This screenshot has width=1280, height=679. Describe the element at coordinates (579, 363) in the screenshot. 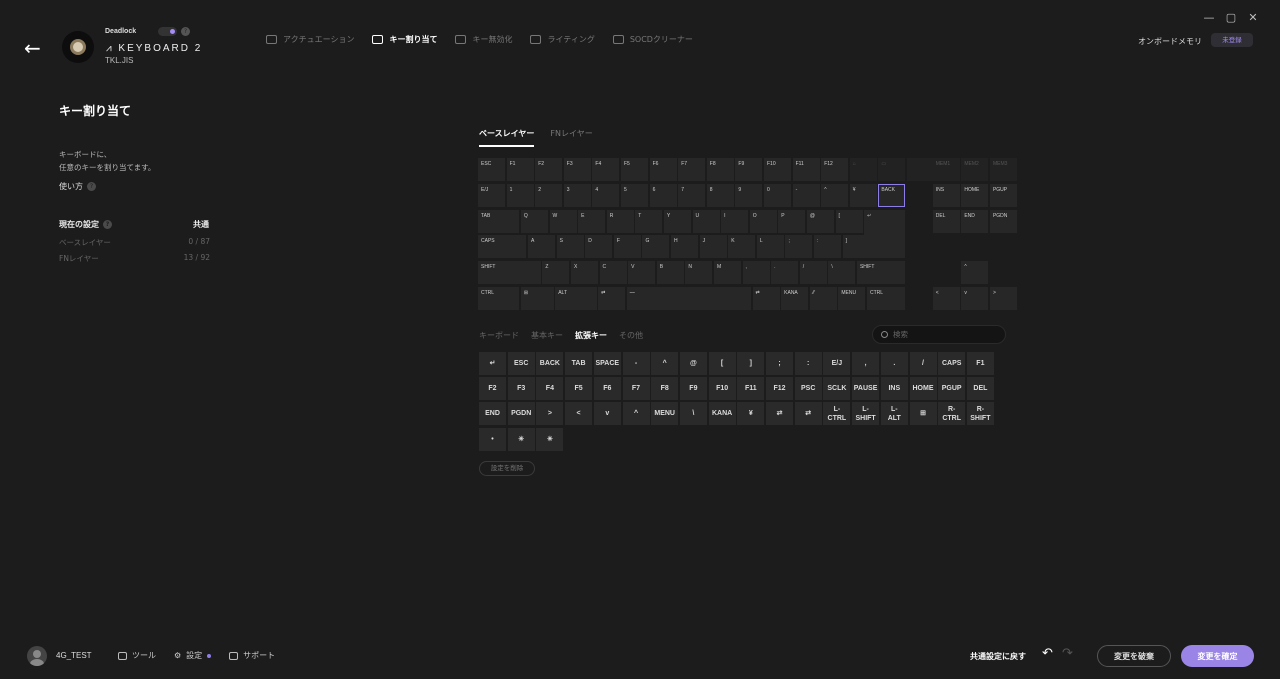

I see `palette-key: TAB` at that location.